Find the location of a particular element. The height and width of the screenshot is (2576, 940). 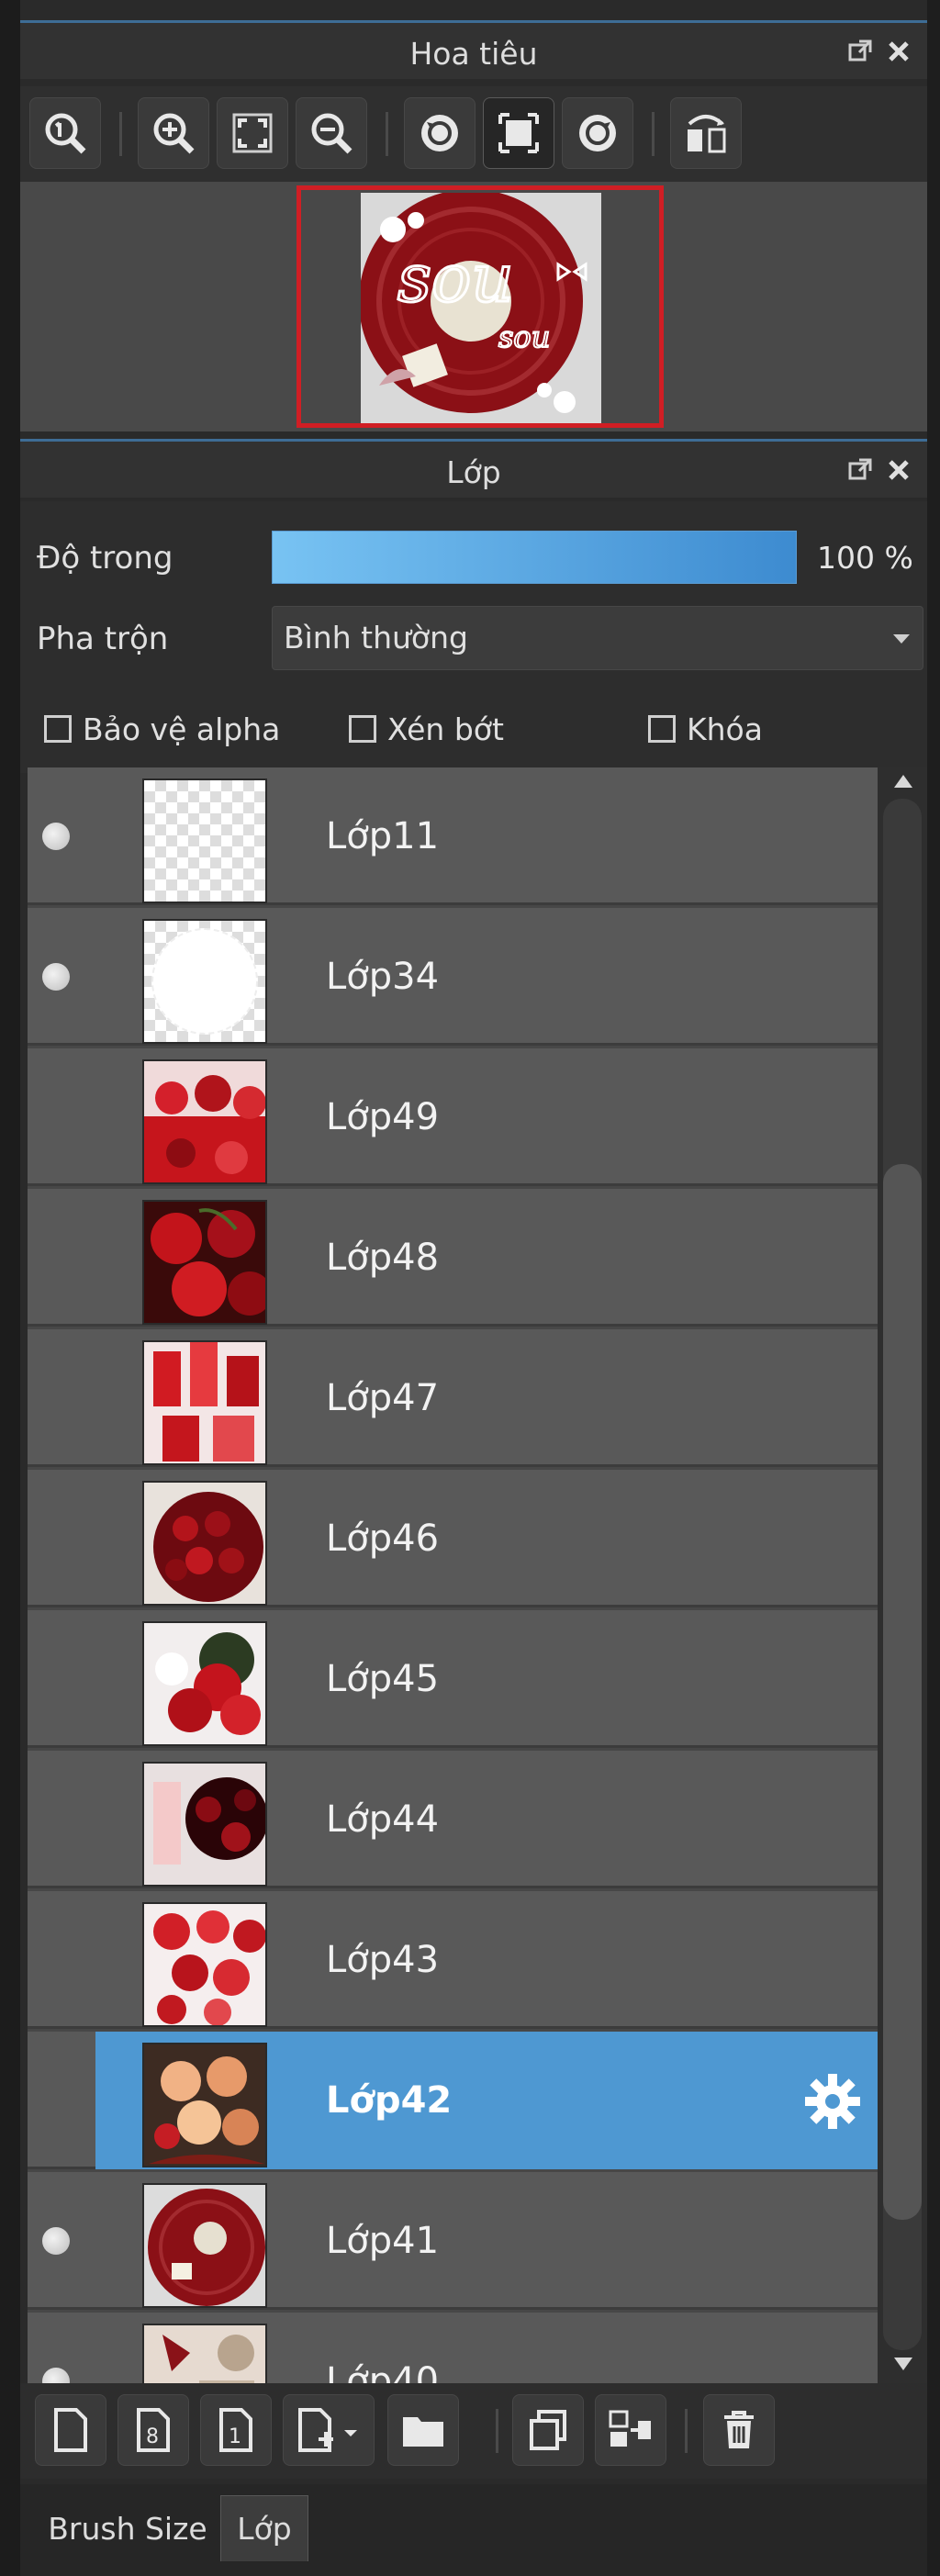

tab-layers: Lớp is located at coordinates (264, 2528).